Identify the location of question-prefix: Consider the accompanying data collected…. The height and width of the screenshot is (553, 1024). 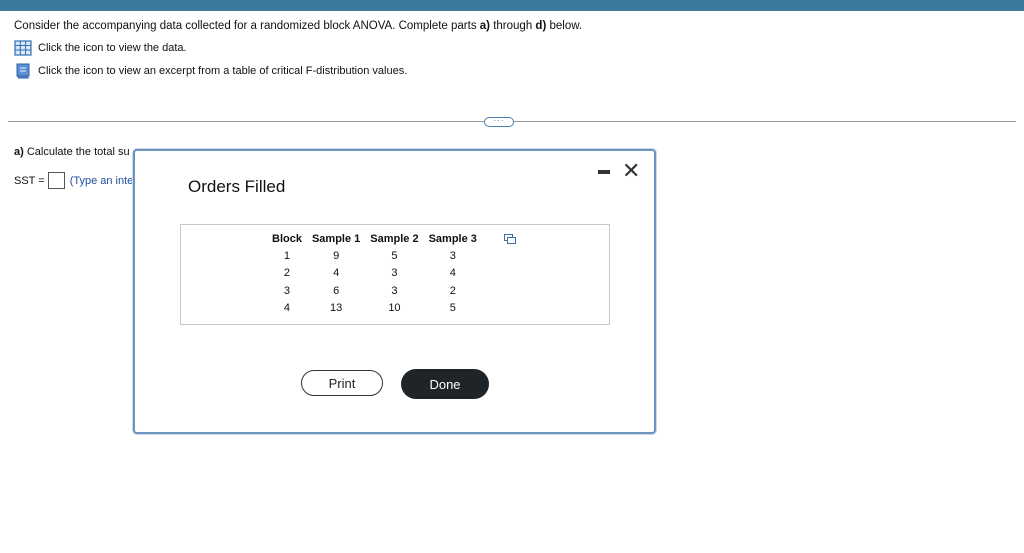
(247, 26).